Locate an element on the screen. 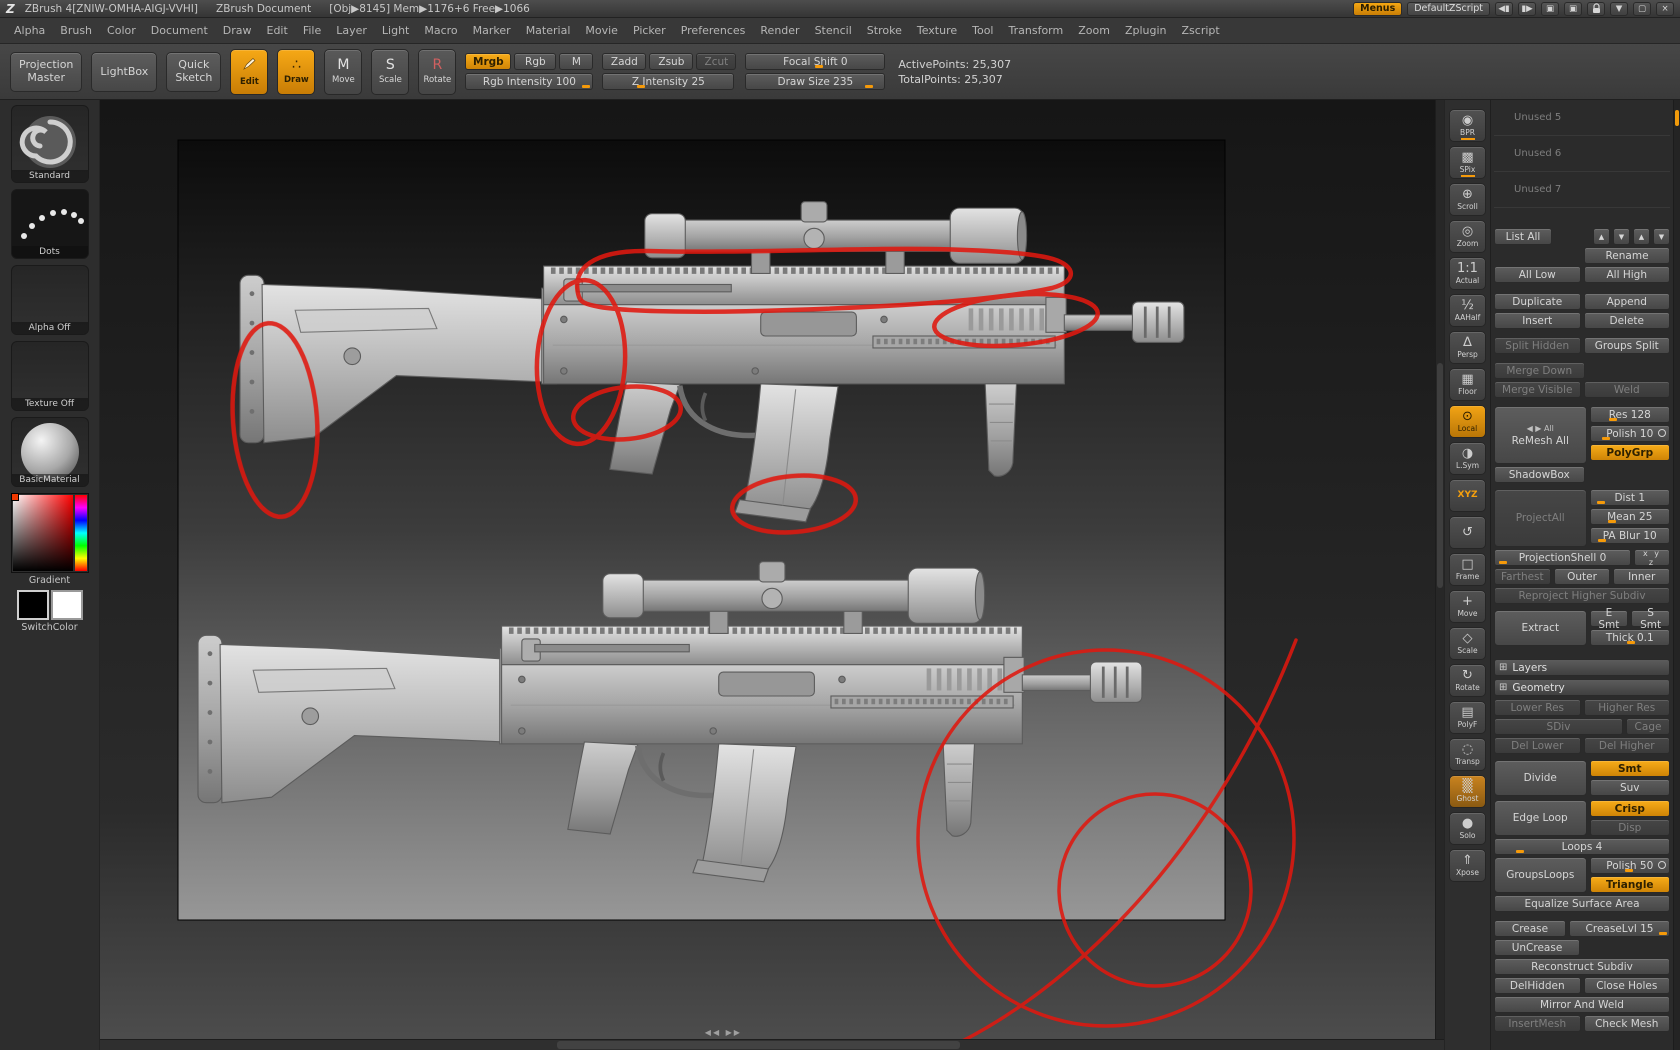  pa-blur-slider: PA Blur 10 is located at coordinates (1629, 535).